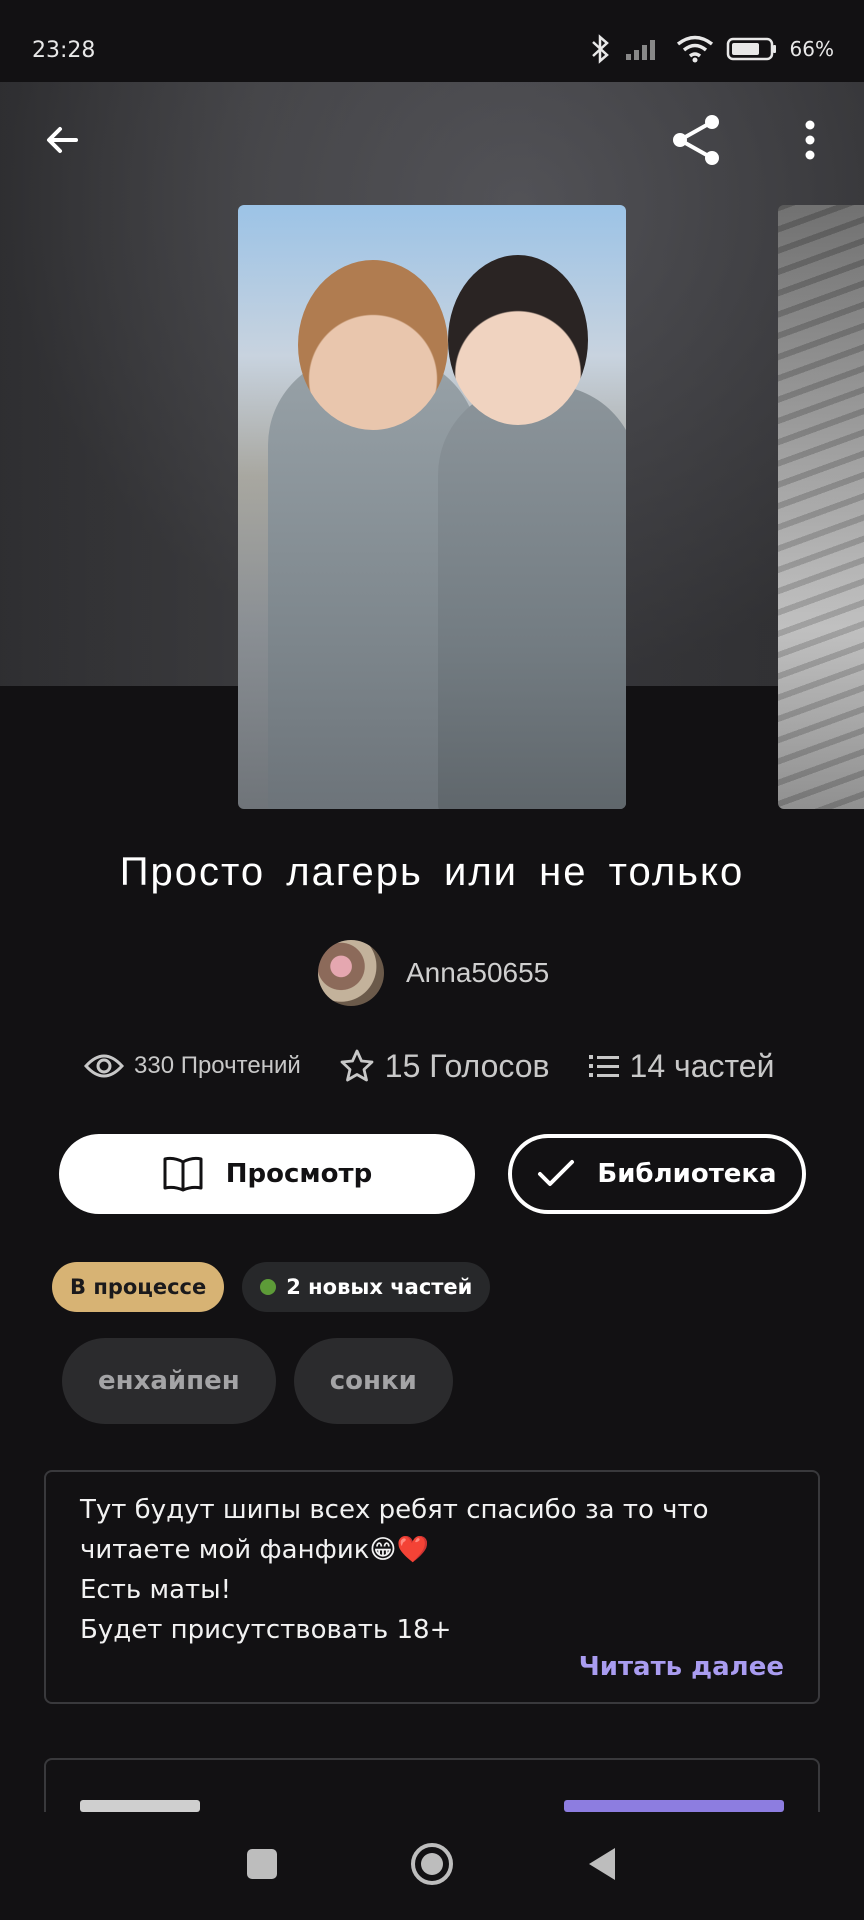  Describe the element at coordinates (694, 49) in the screenshot. I see `wifi-icon` at that location.